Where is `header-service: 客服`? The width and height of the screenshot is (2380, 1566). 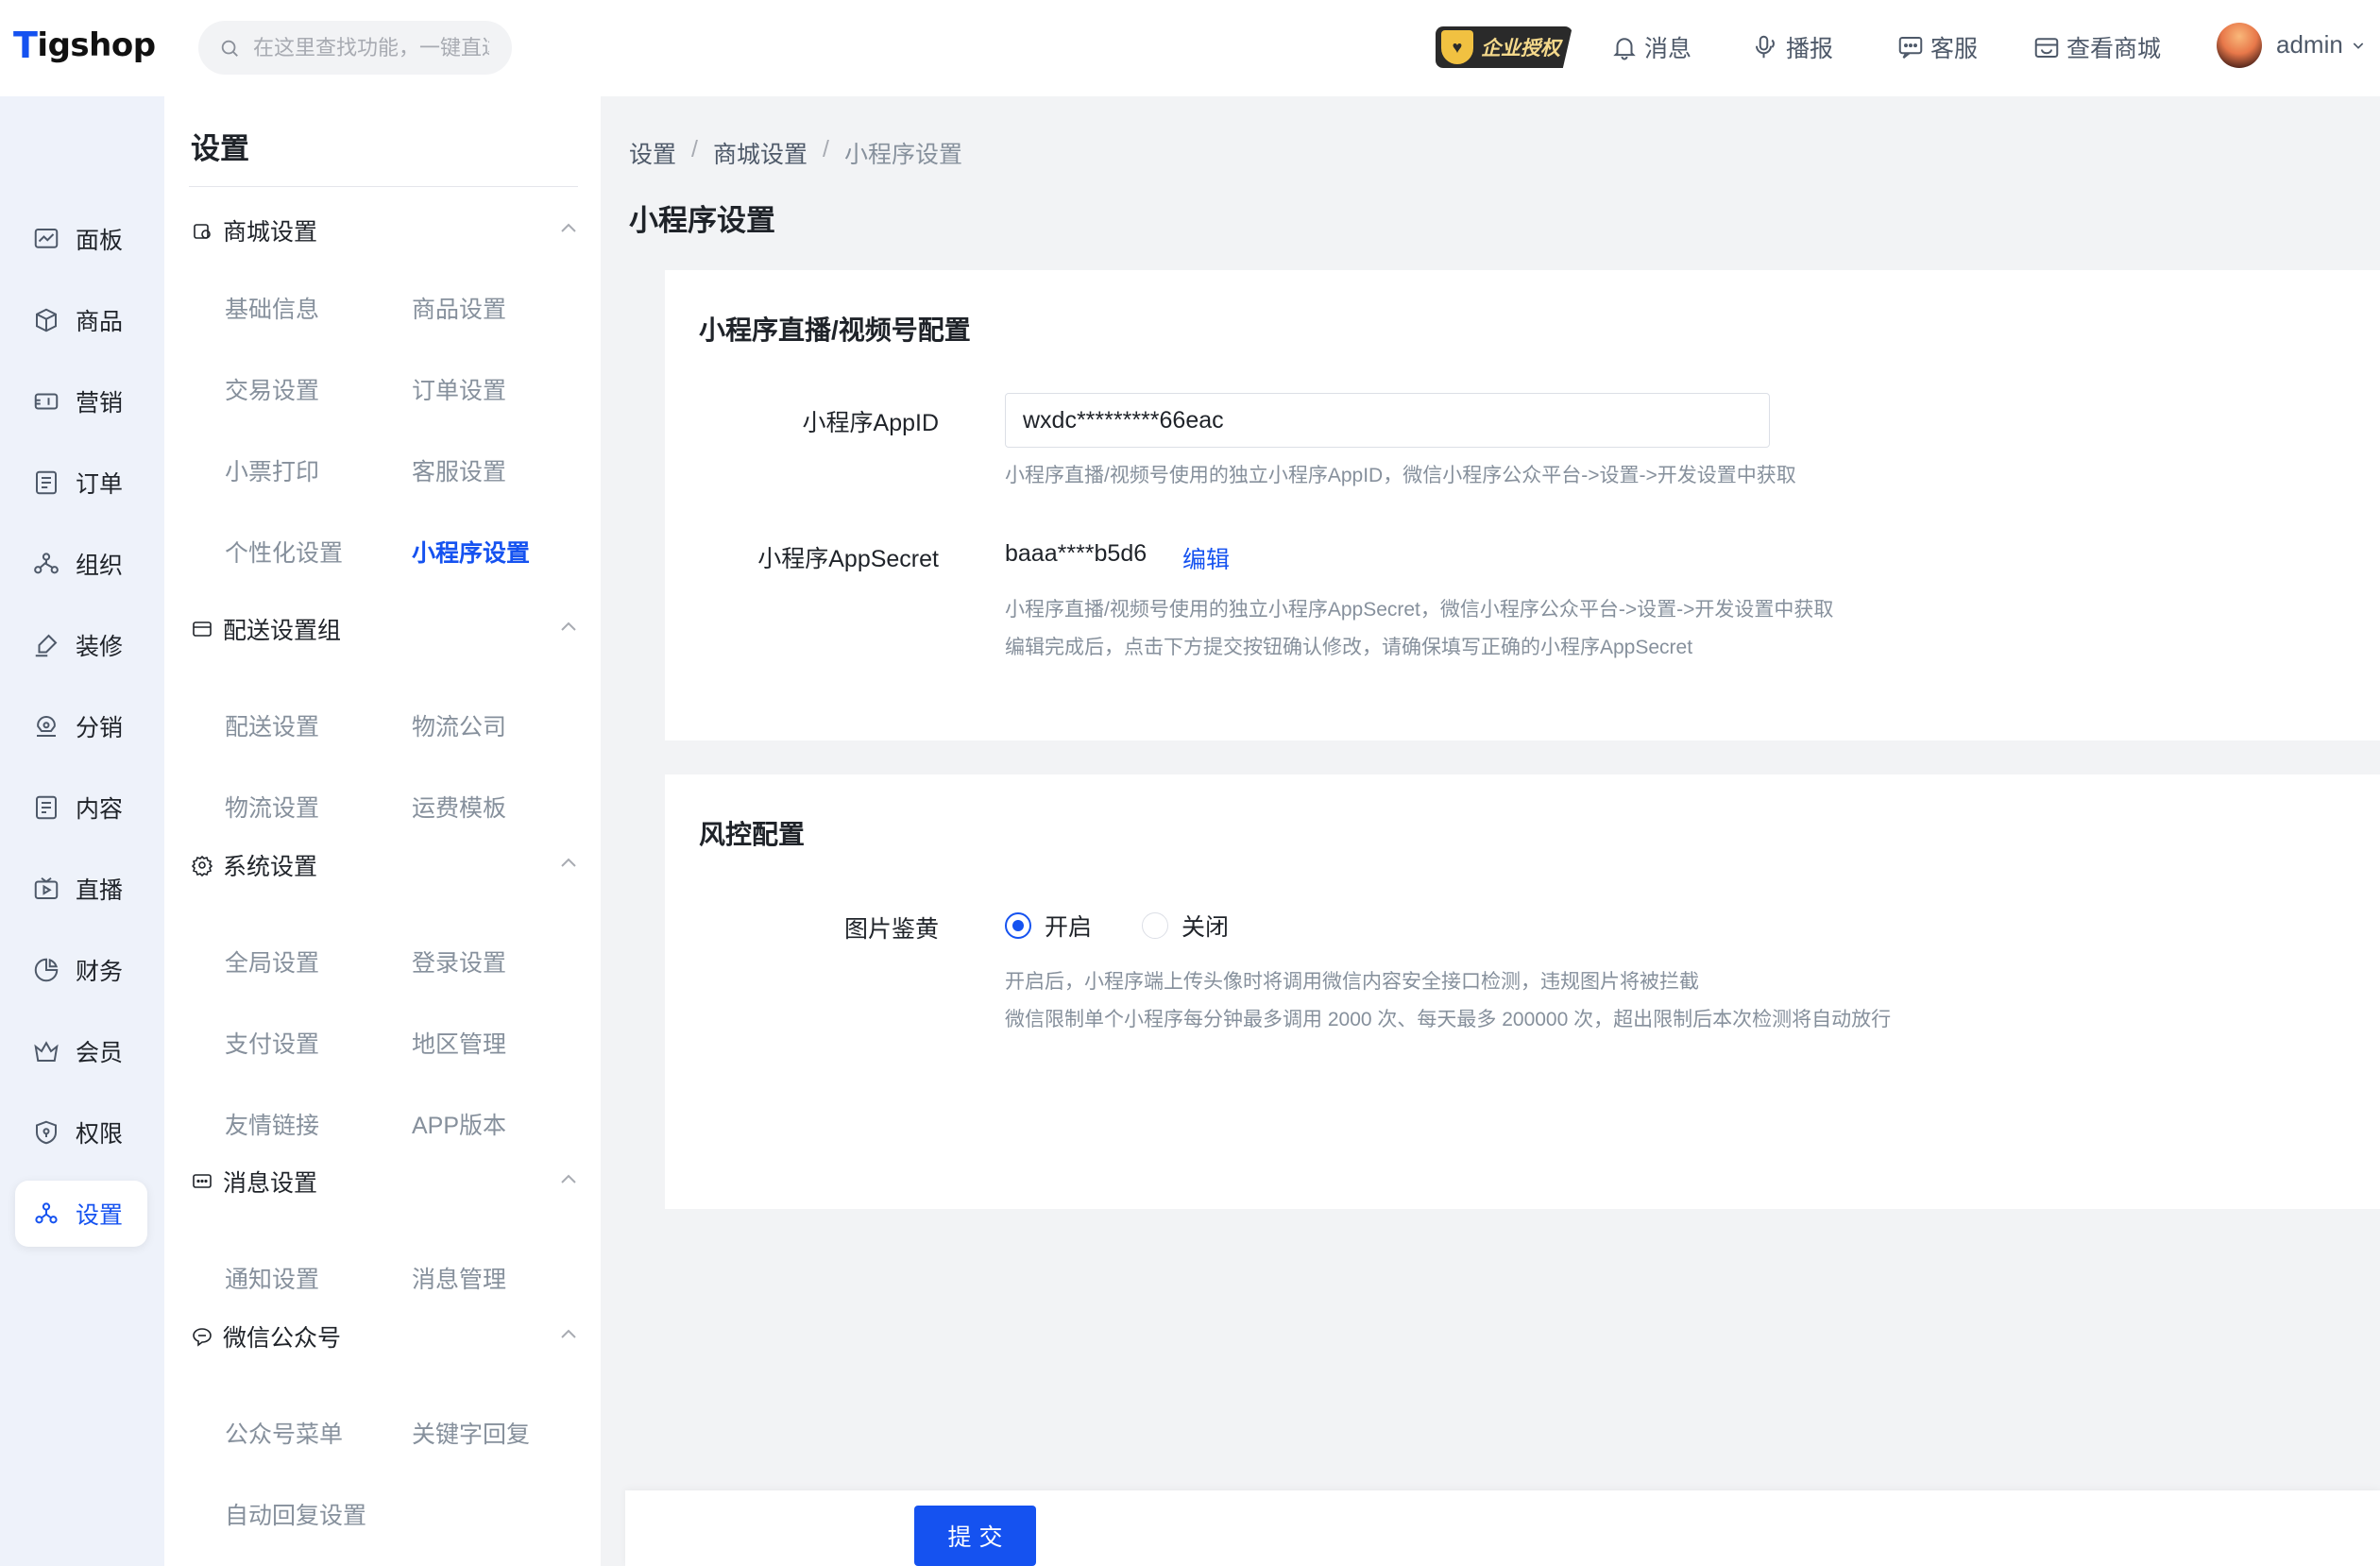 header-service: 客服 is located at coordinates (1937, 47).